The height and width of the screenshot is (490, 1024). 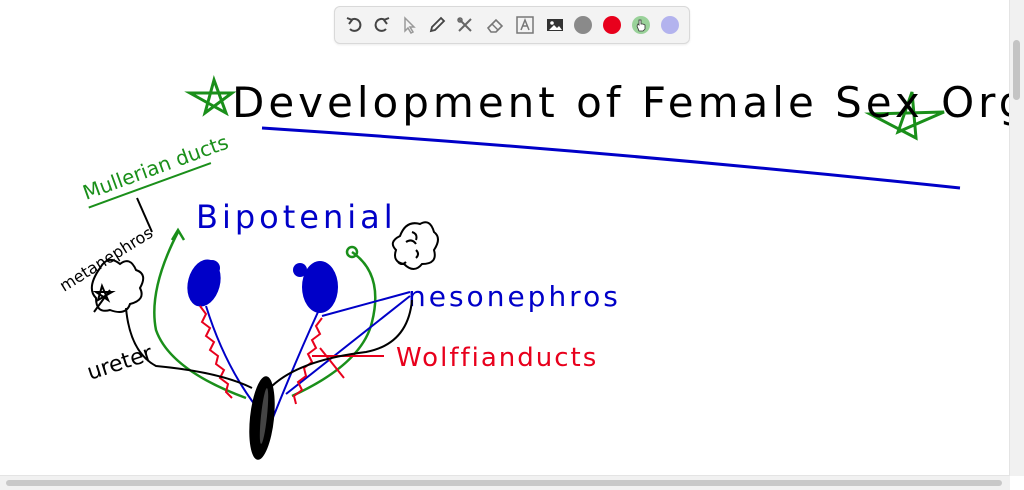 I want to click on pointer-button, so click(x=409, y=25).